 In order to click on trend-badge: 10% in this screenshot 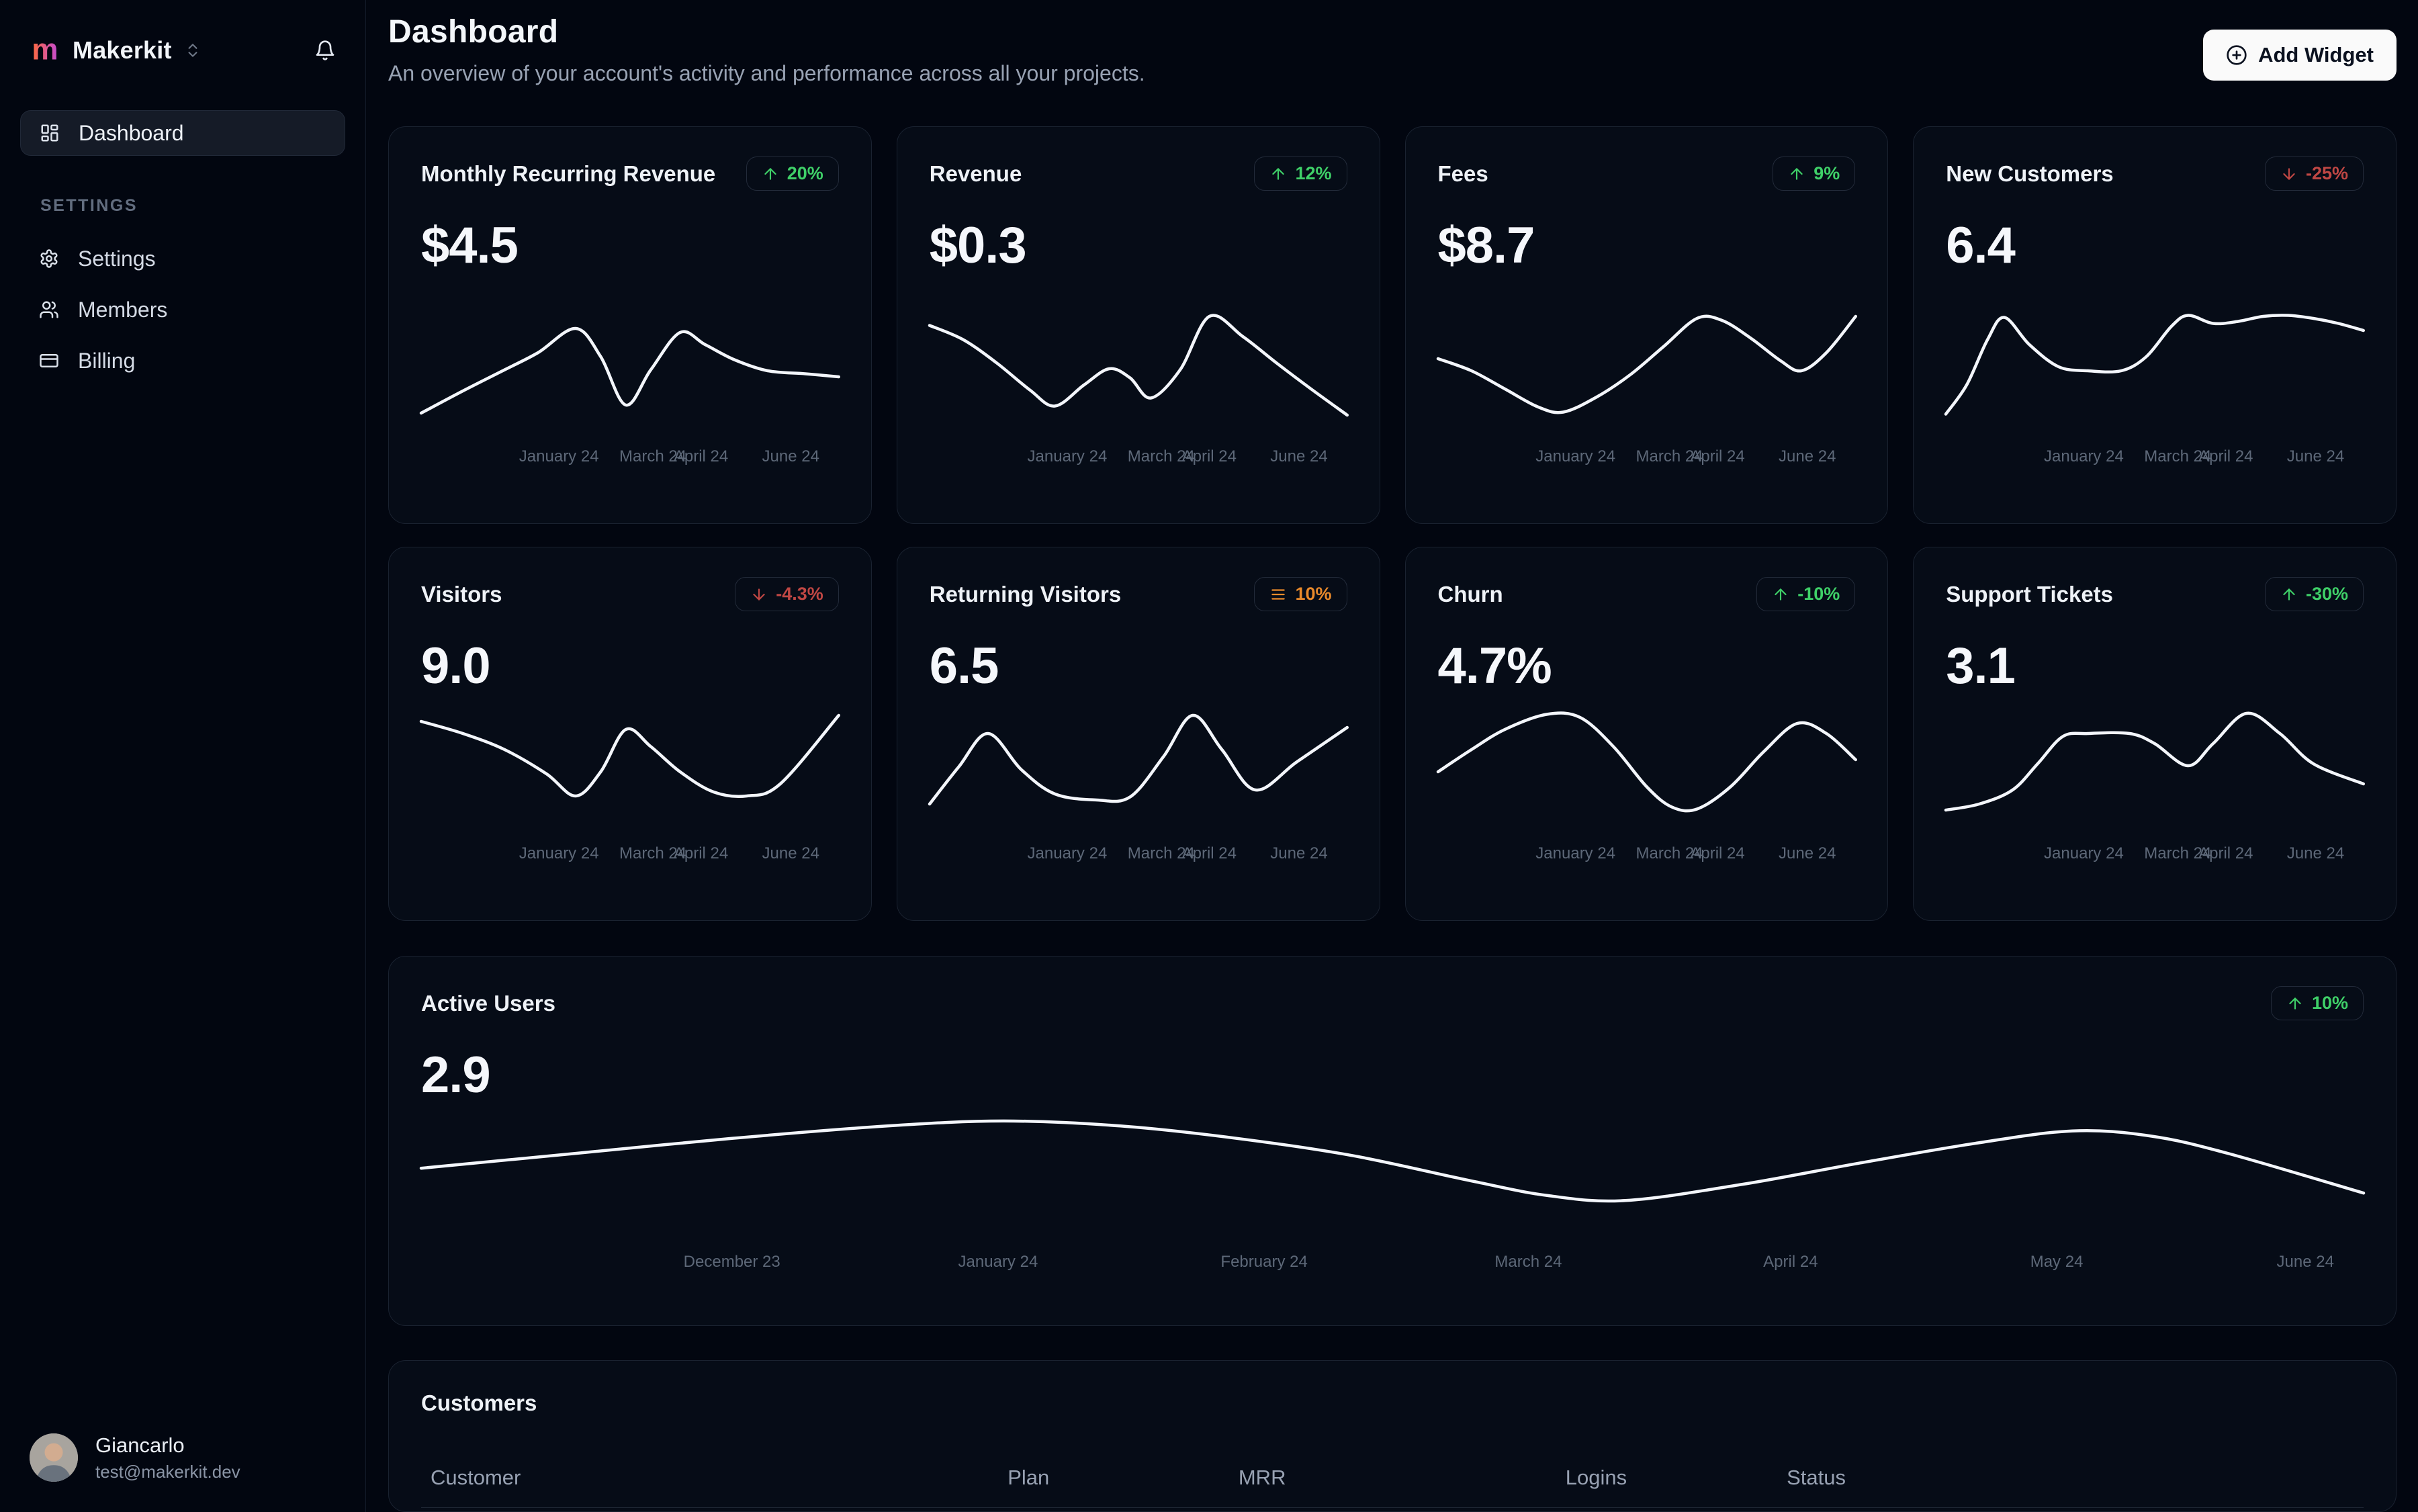, I will do `click(1300, 594)`.